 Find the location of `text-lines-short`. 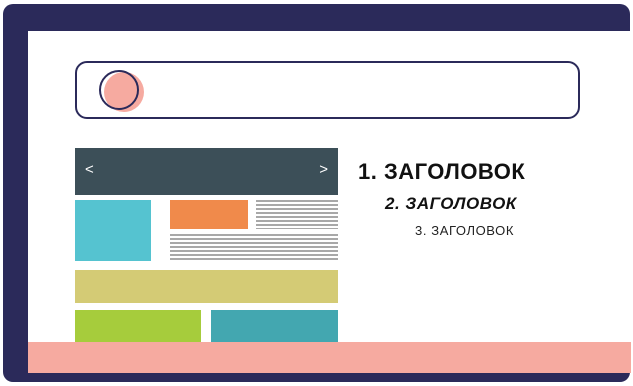

text-lines-short is located at coordinates (297, 214).